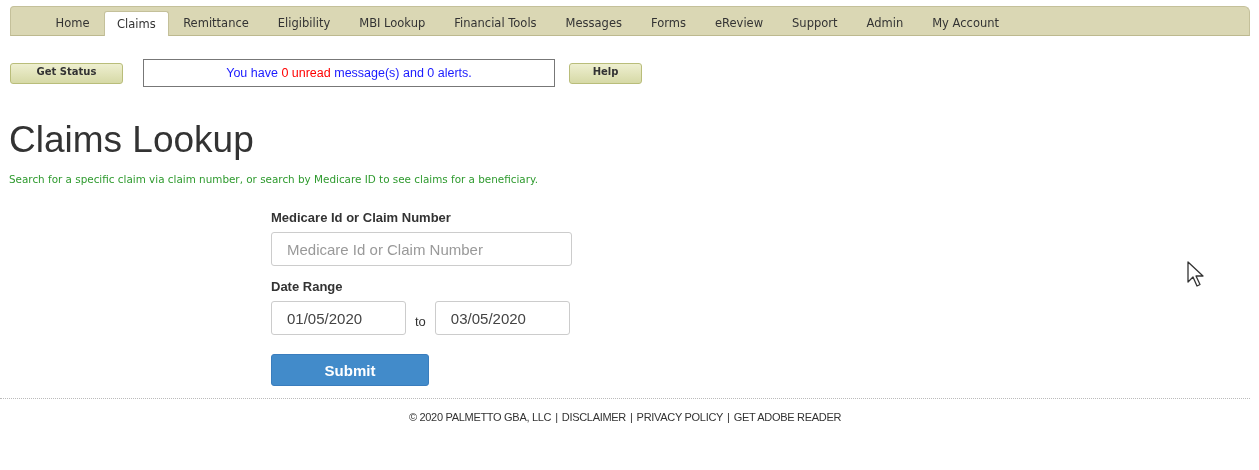 This screenshot has height=470, width=1259. What do you see at coordinates (885, 23) in the screenshot?
I see `nav-tab: Admin` at bounding box center [885, 23].